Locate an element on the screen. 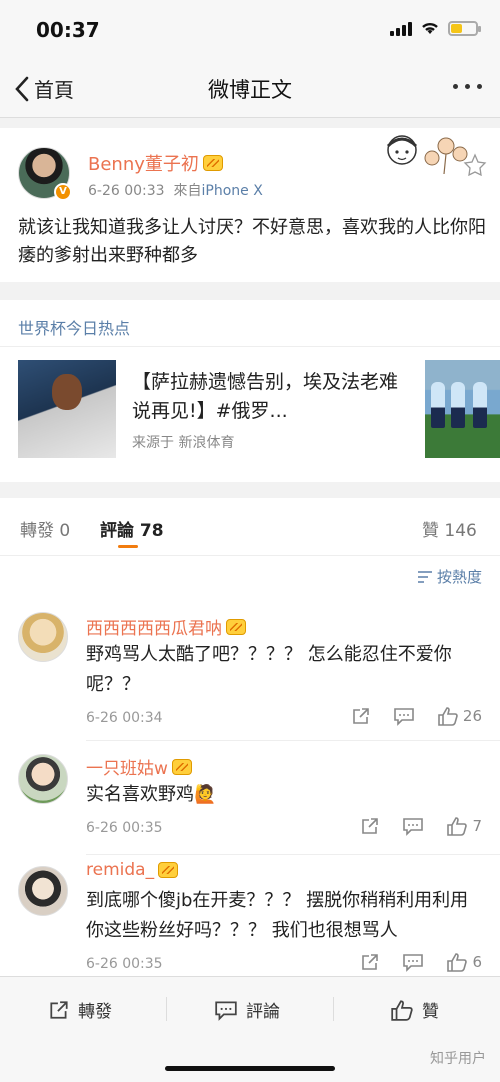 This screenshot has height=1082, width=500. wifi-icon is located at coordinates (430, 28).